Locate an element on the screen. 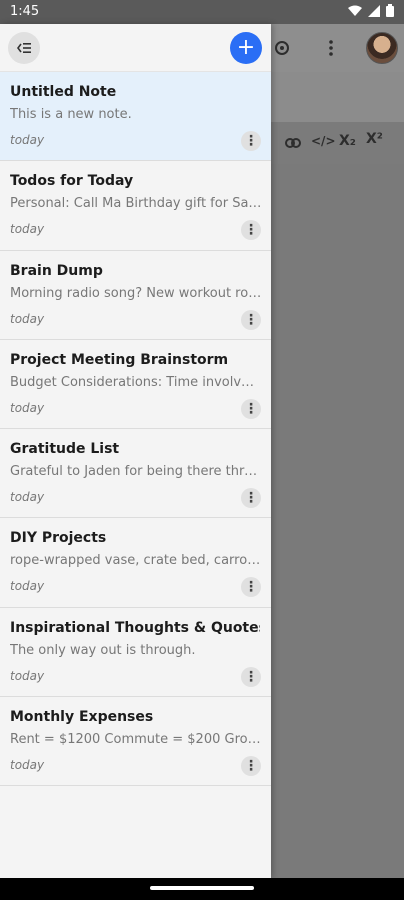 The image size is (404, 900). home-gesture-handle is located at coordinates (202, 888).